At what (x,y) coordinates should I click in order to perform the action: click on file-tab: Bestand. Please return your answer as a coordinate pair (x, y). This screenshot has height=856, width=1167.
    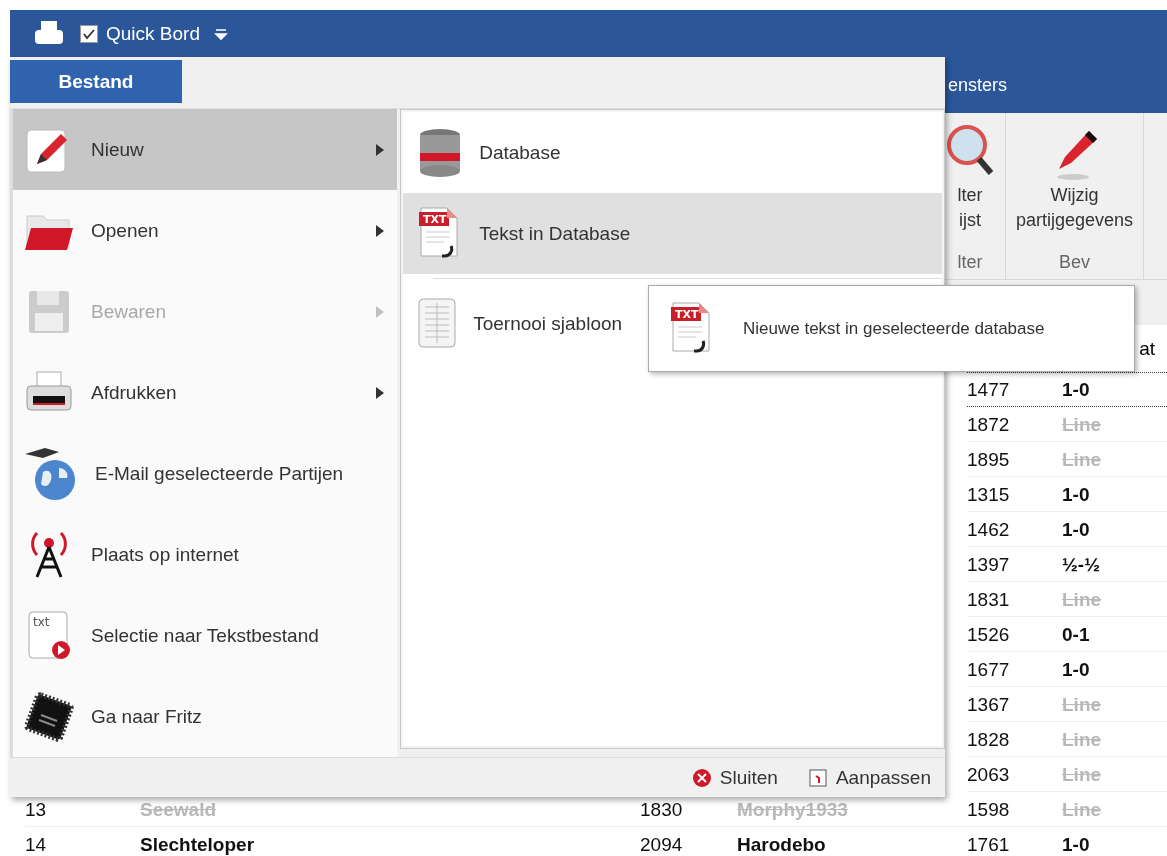
    Looking at the image, I should click on (96, 82).